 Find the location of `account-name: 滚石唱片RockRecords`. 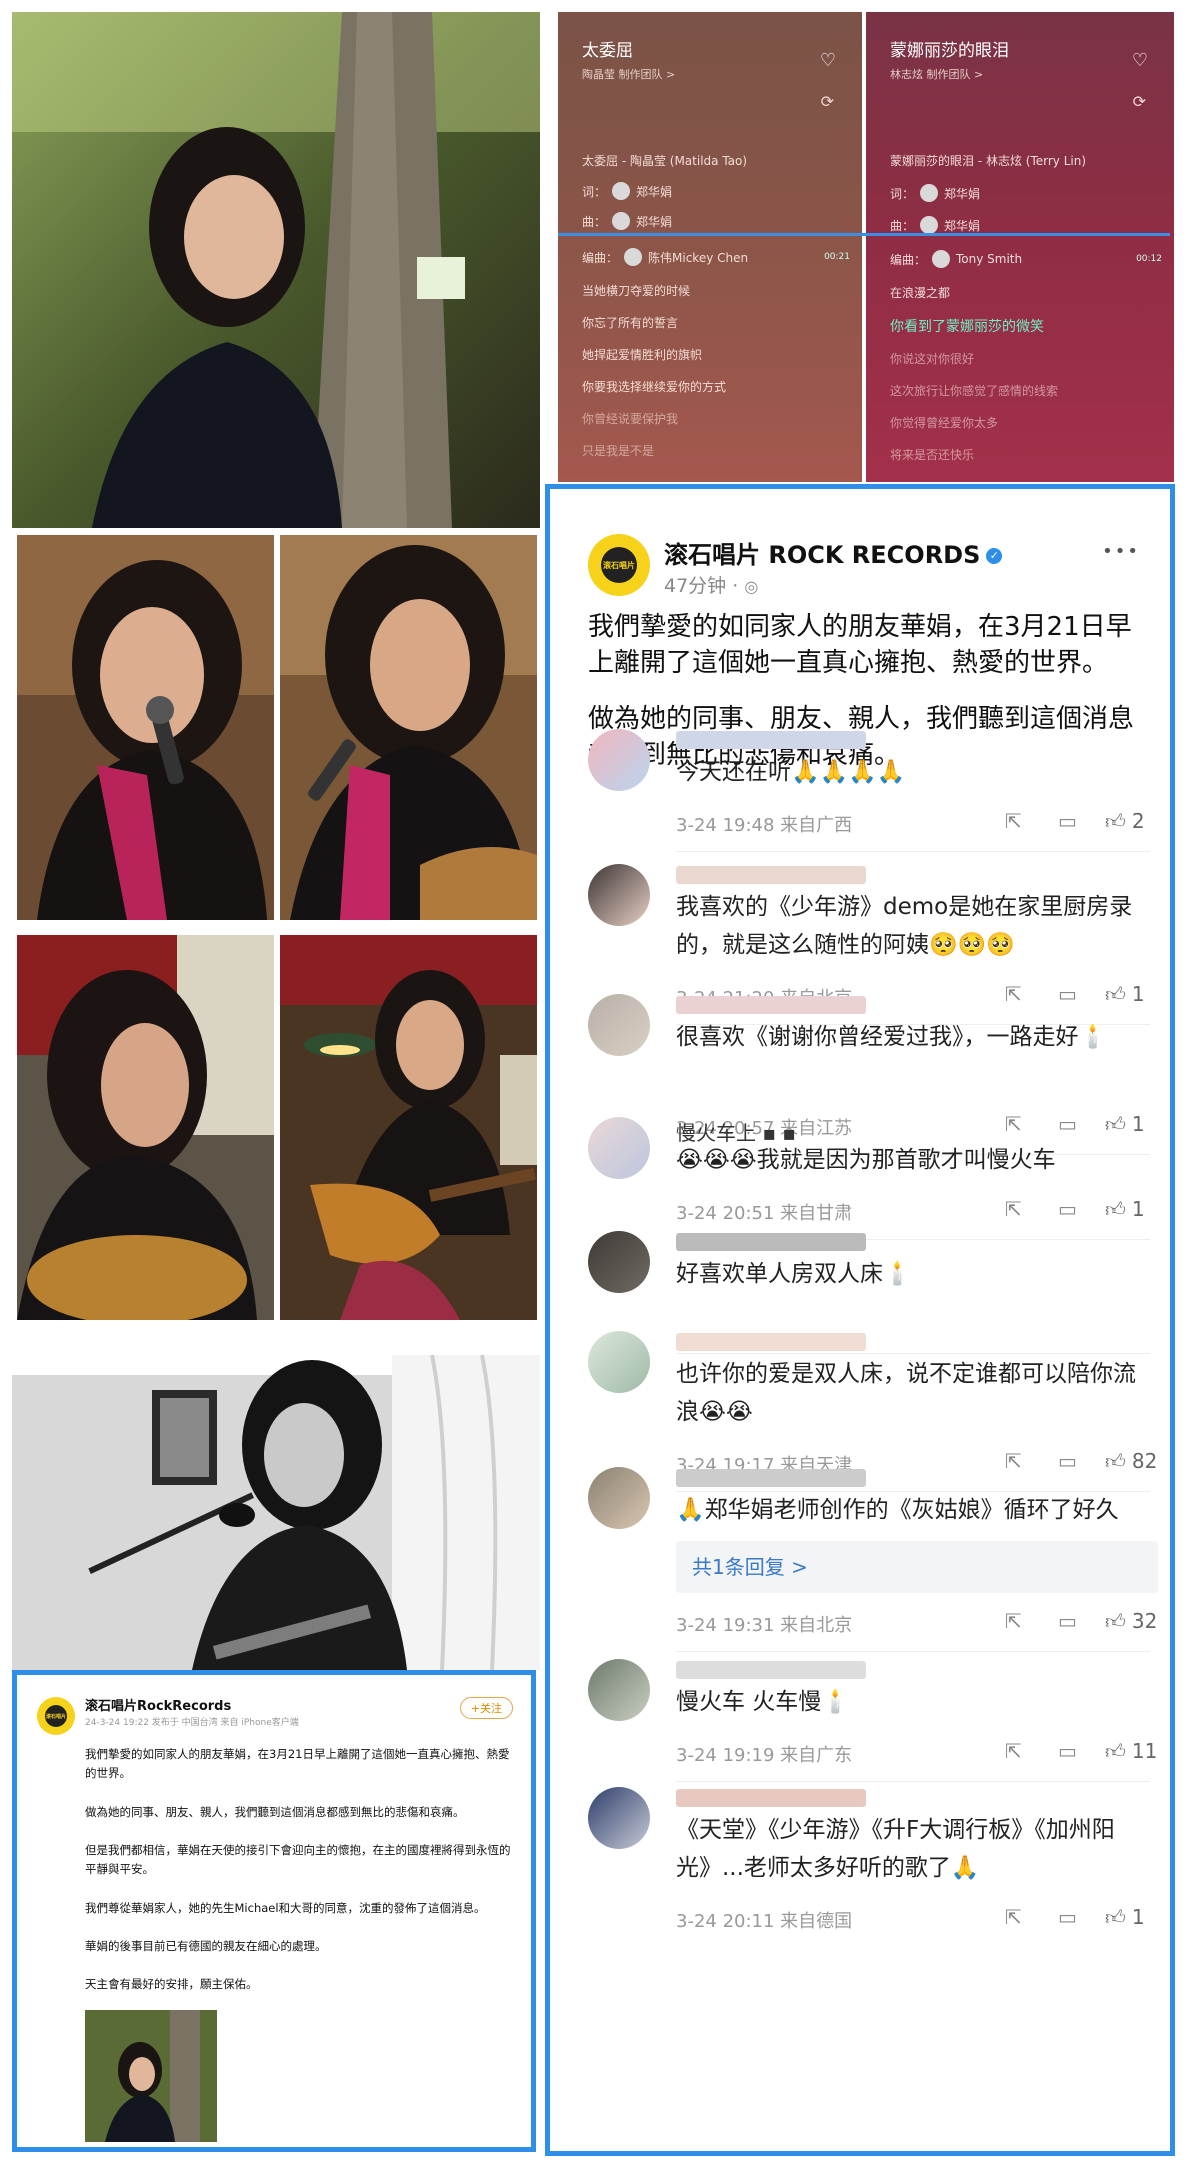

account-name: 滚石唱片RockRecords is located at coordinates (158, 1704).